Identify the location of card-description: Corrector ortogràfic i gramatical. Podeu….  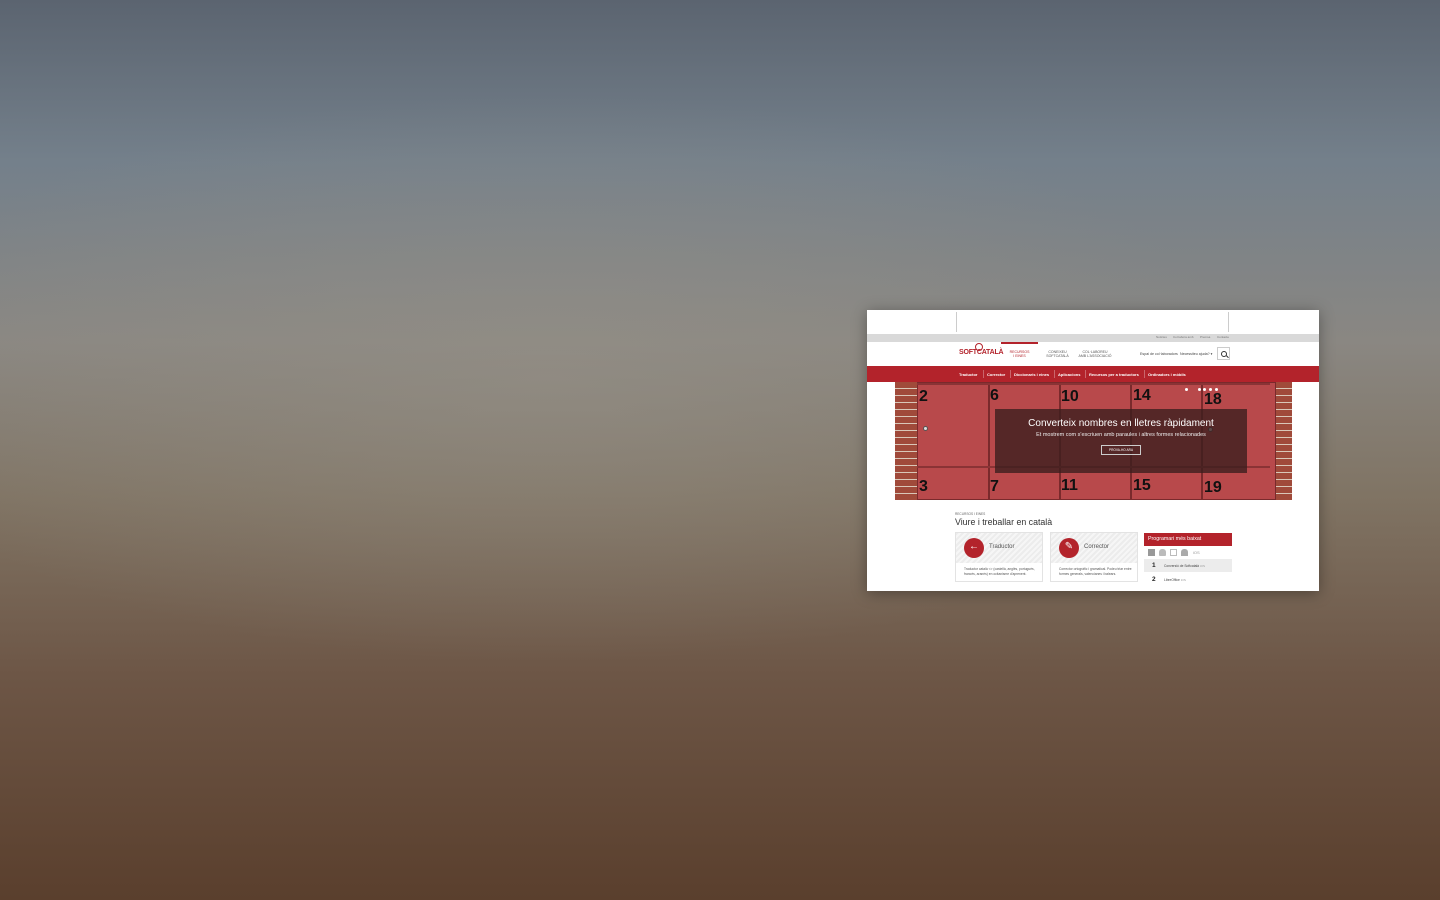
(1095, 571).